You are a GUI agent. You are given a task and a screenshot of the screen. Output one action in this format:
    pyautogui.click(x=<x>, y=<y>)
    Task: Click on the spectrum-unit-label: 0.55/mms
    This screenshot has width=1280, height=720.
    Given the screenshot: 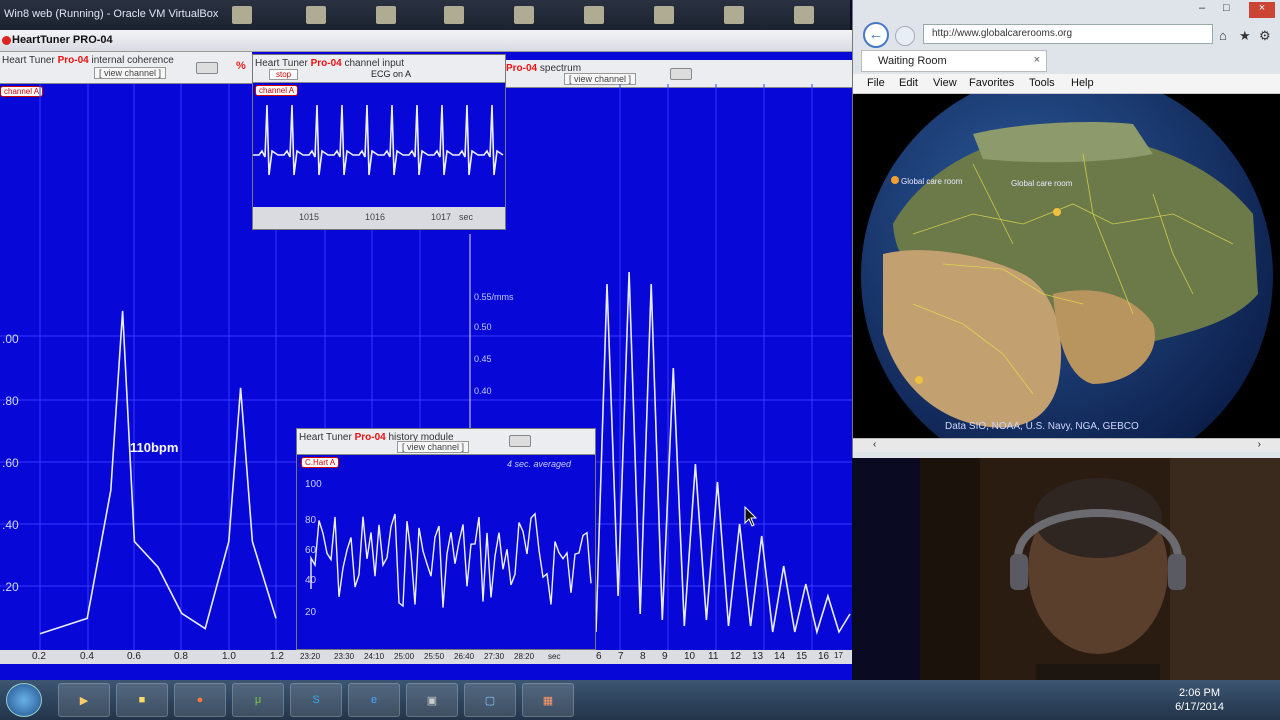 What is the action you would take?
    pyautogui.click(x=494, y=297)
    